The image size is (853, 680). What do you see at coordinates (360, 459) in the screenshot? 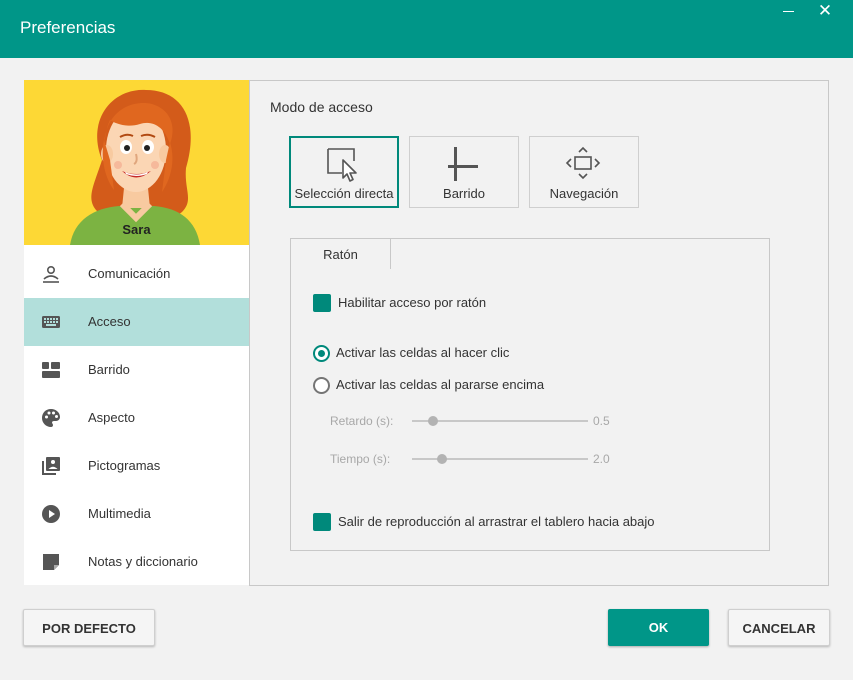
I see `time-label: Tiempo (s):` at bounding box center [360, 459].